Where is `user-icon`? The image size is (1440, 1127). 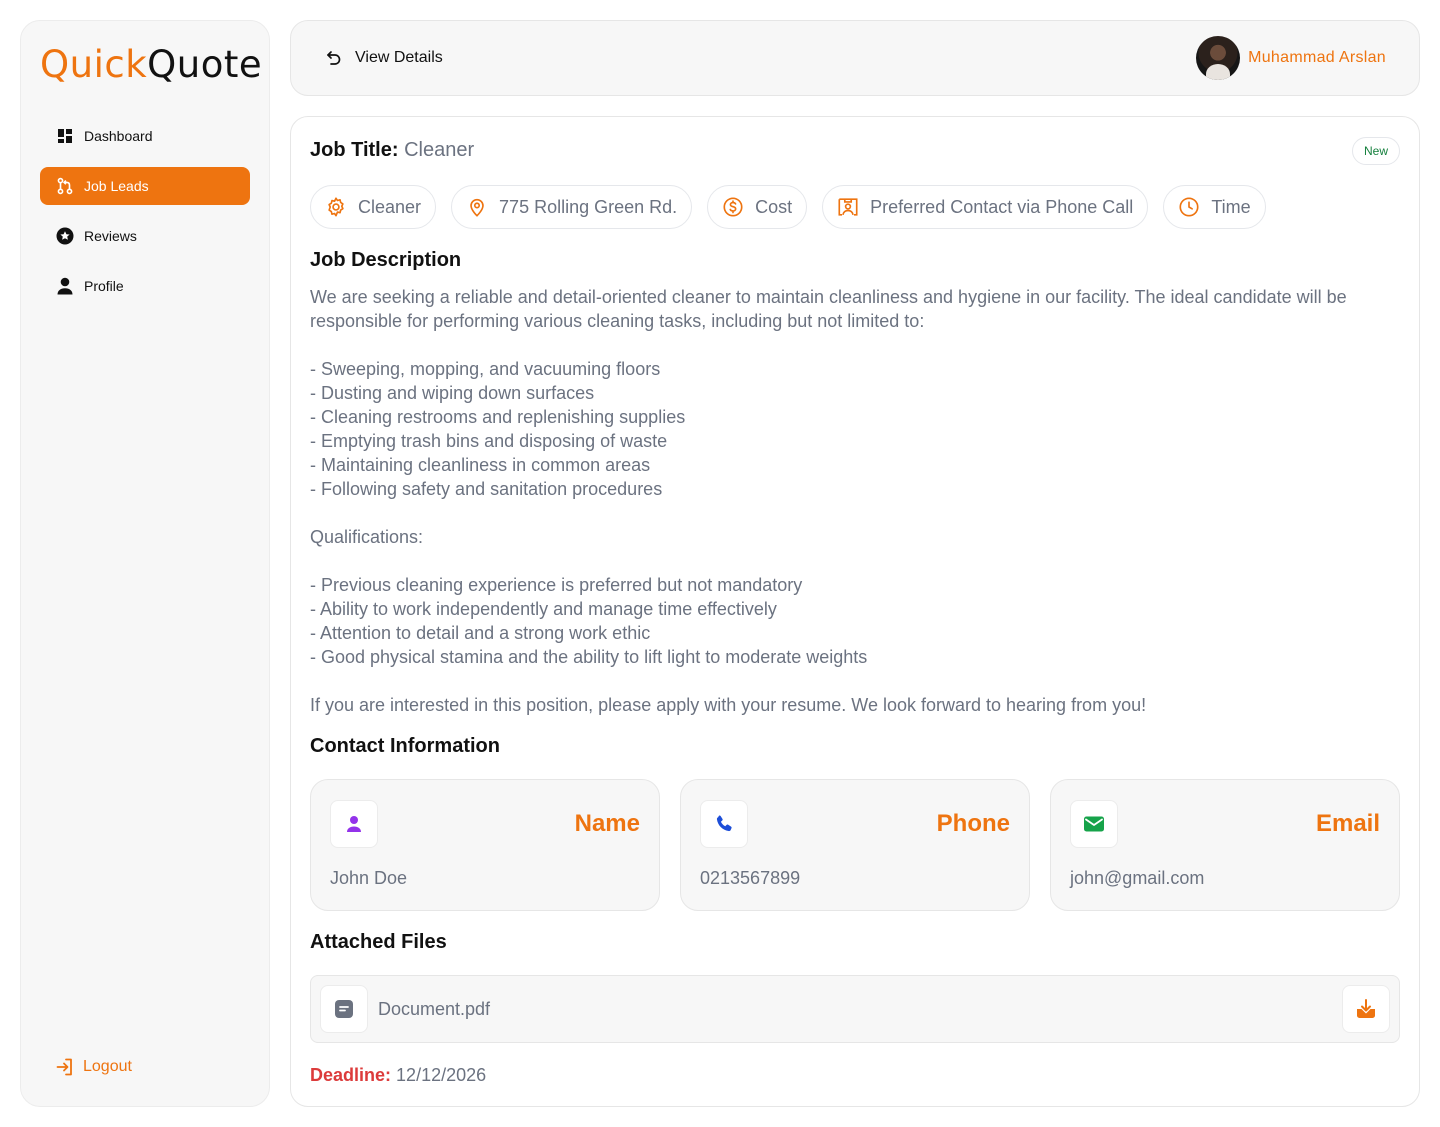
user-icon is located at coordinates (65, 286).